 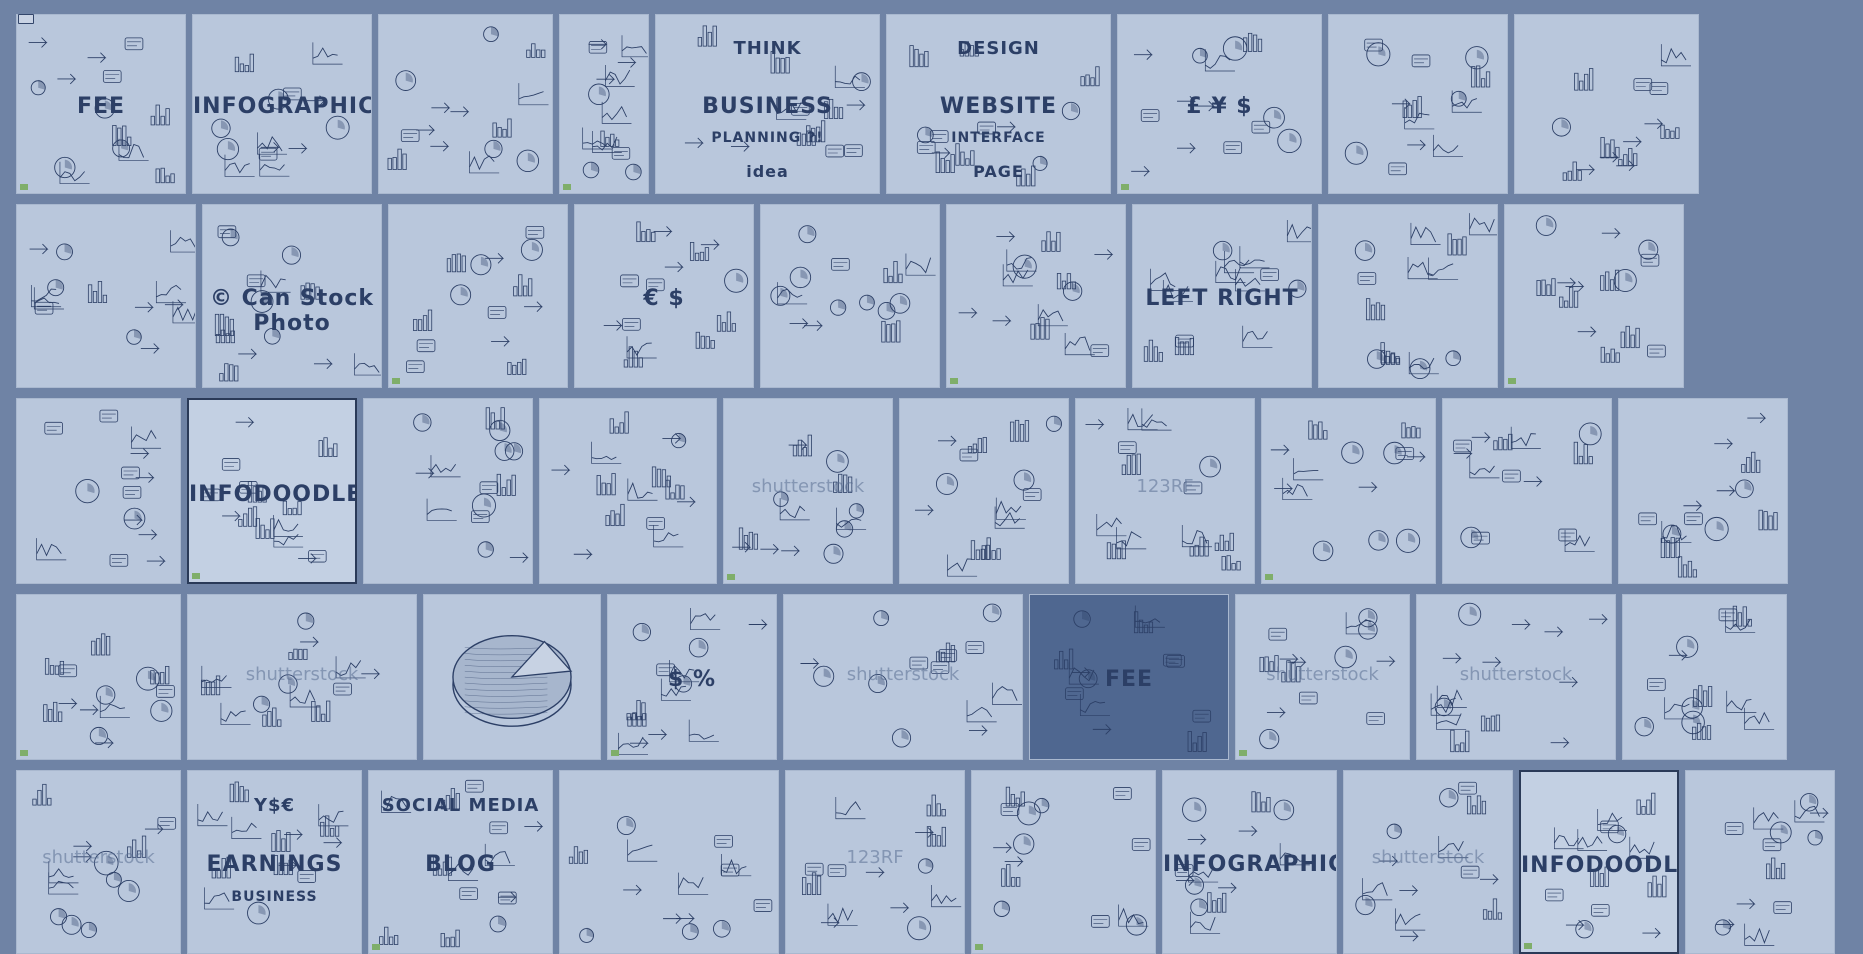 I want to click on image-result-thumbnail: LEFT RIGHT, so click(x=1222, y=296).